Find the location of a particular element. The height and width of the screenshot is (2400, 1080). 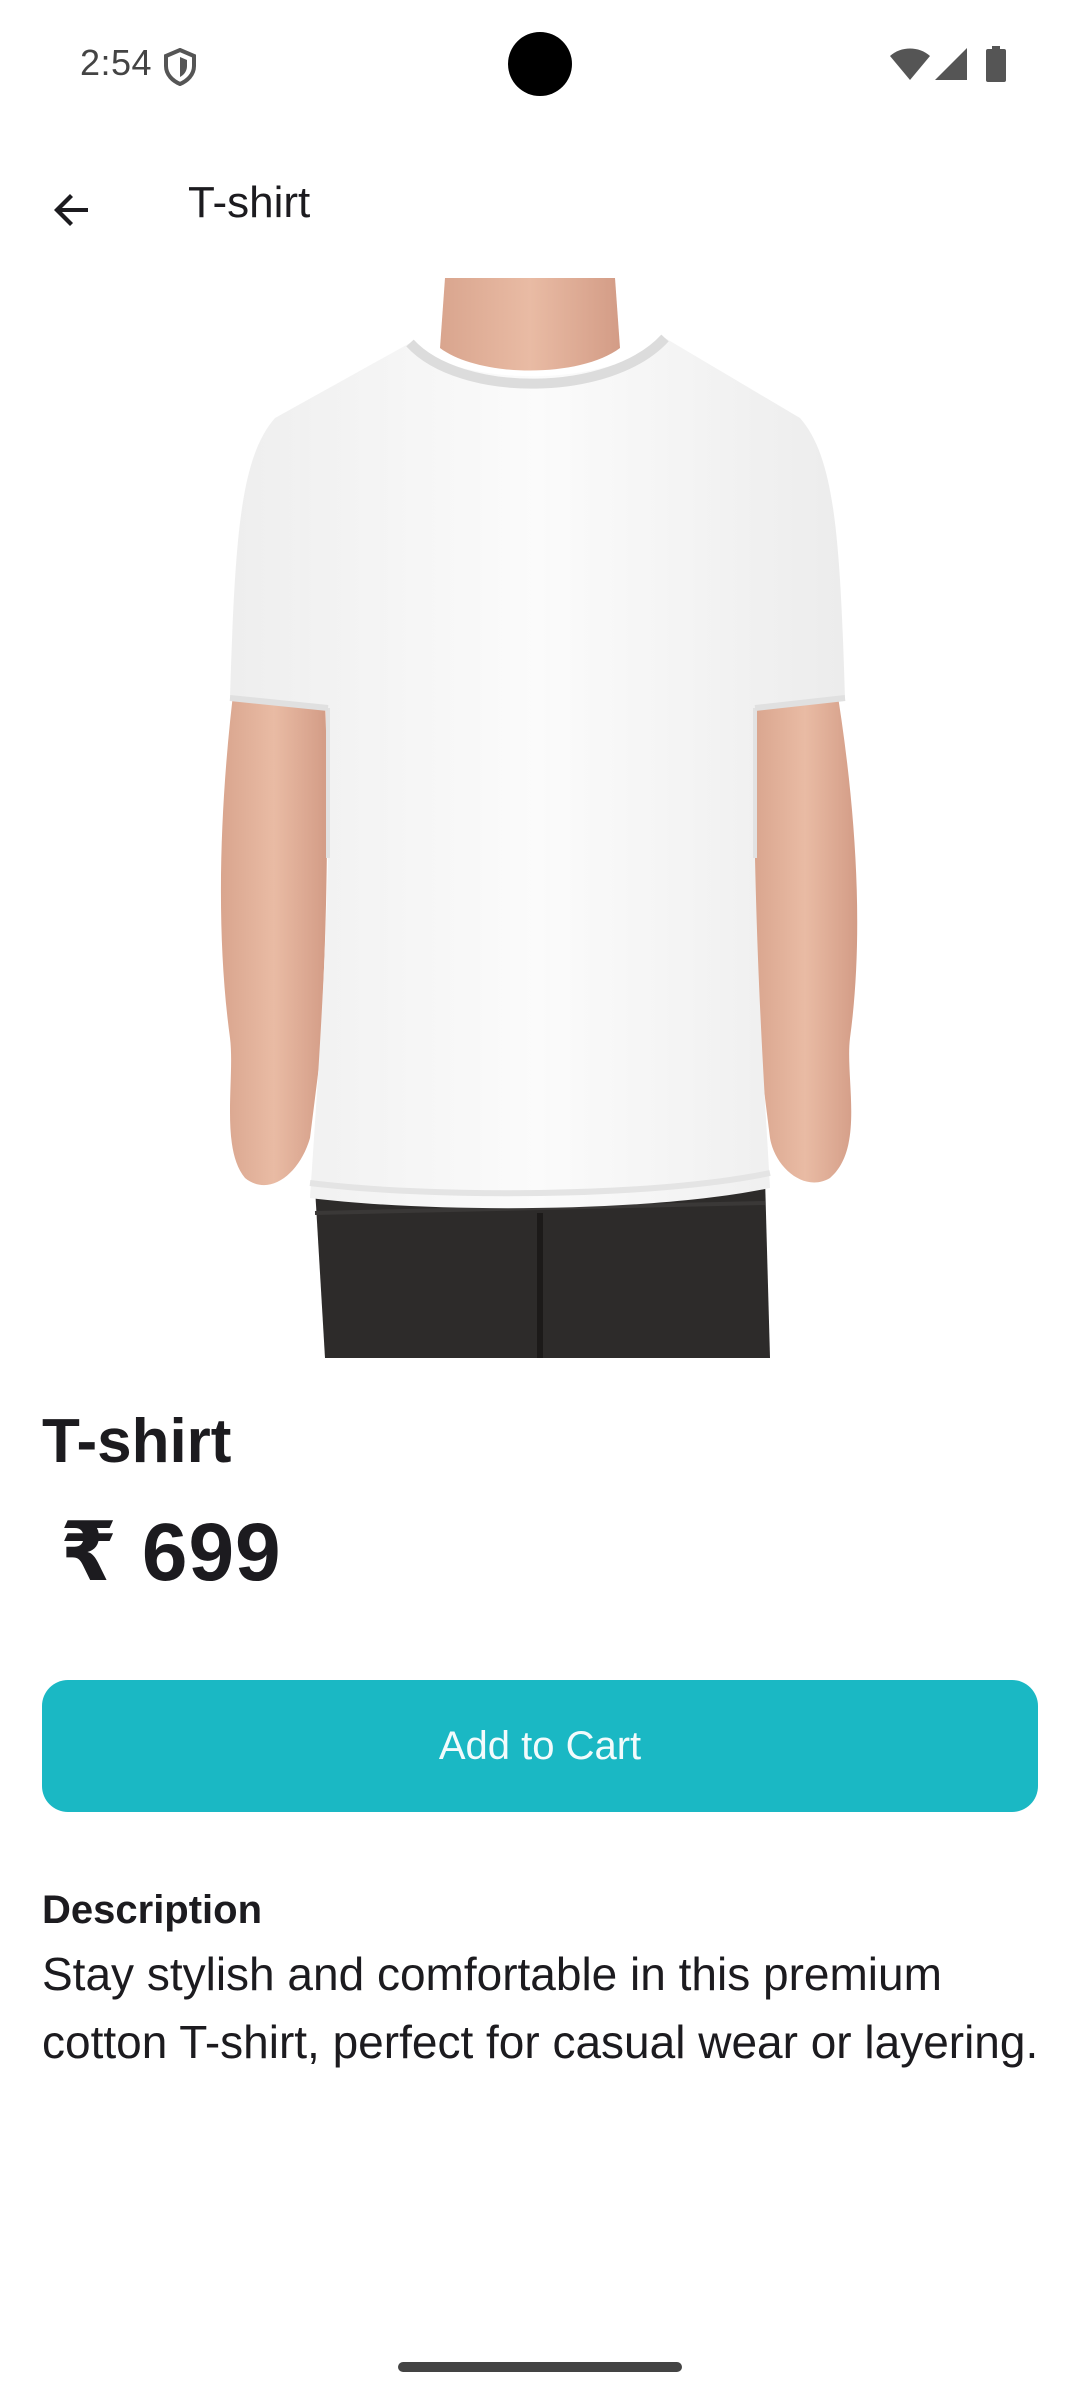

status-bar: 2:54 is located at coordinates (540, 66).